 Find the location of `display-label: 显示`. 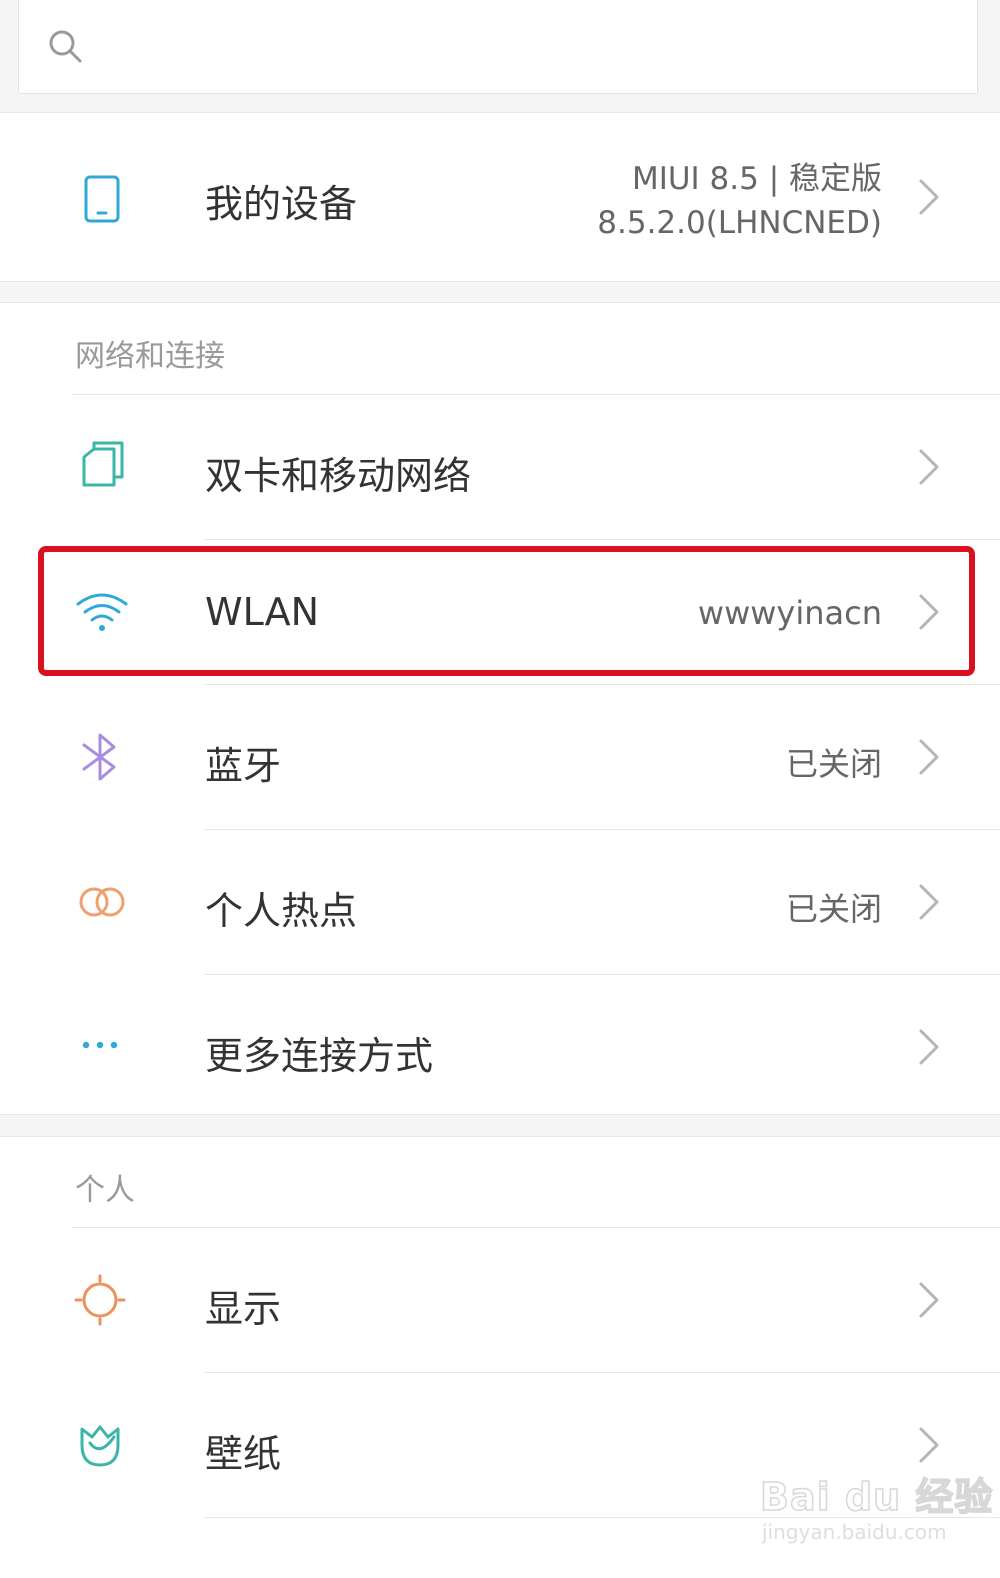

display-label: 显示 is located at coordinates (243, 1309).